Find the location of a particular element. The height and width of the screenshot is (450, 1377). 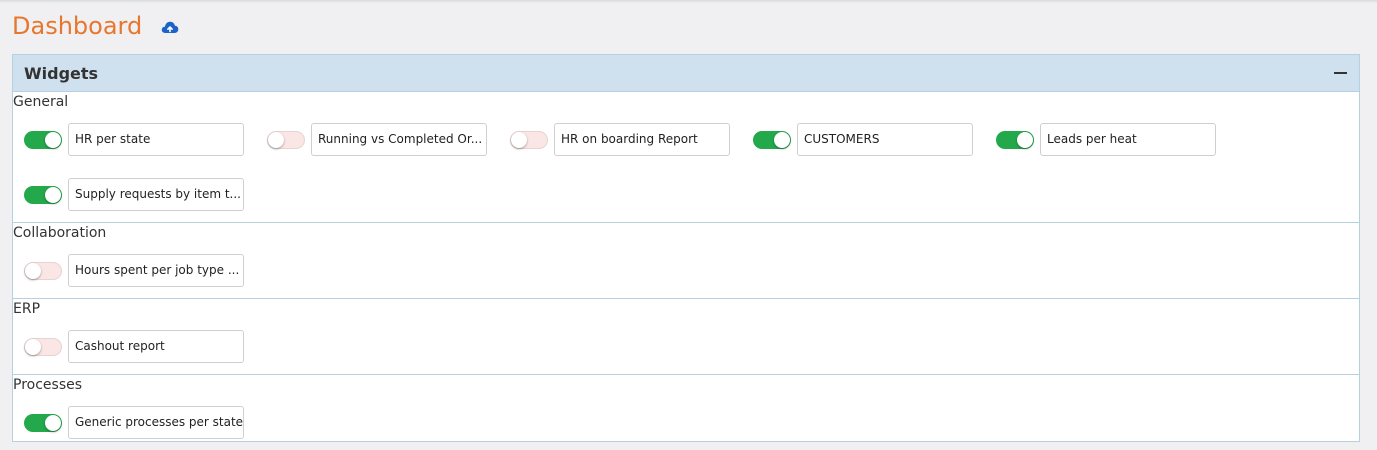

widget-name-field: Leads per heat is located at coordinates (1128, 139).